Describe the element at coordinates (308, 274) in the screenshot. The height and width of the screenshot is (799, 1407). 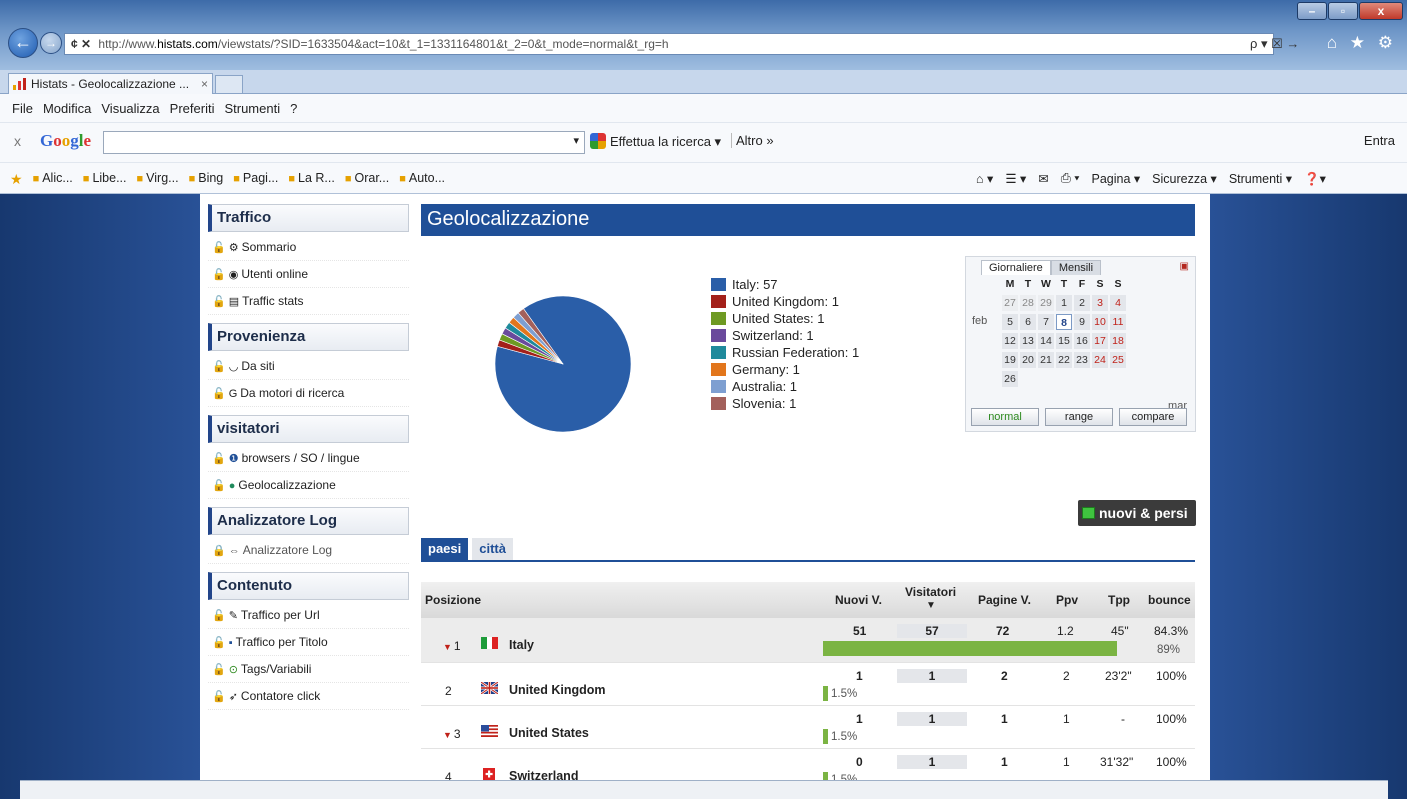
I see `sidebar-item-utenti-online: 🔓 ◉ Utenti online` at that location.